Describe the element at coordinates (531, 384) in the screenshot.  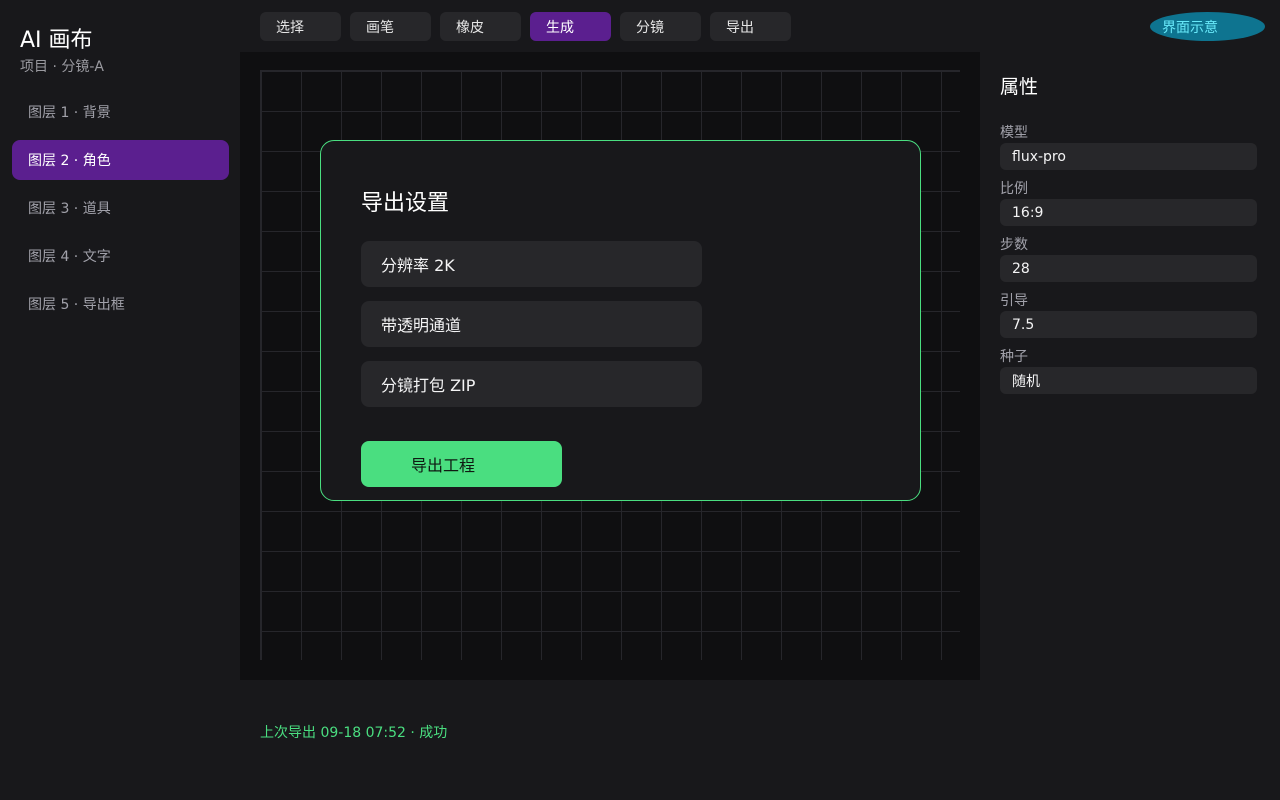
I see `option-storyboard-zip: 分镜打包 ZIP` at that location.